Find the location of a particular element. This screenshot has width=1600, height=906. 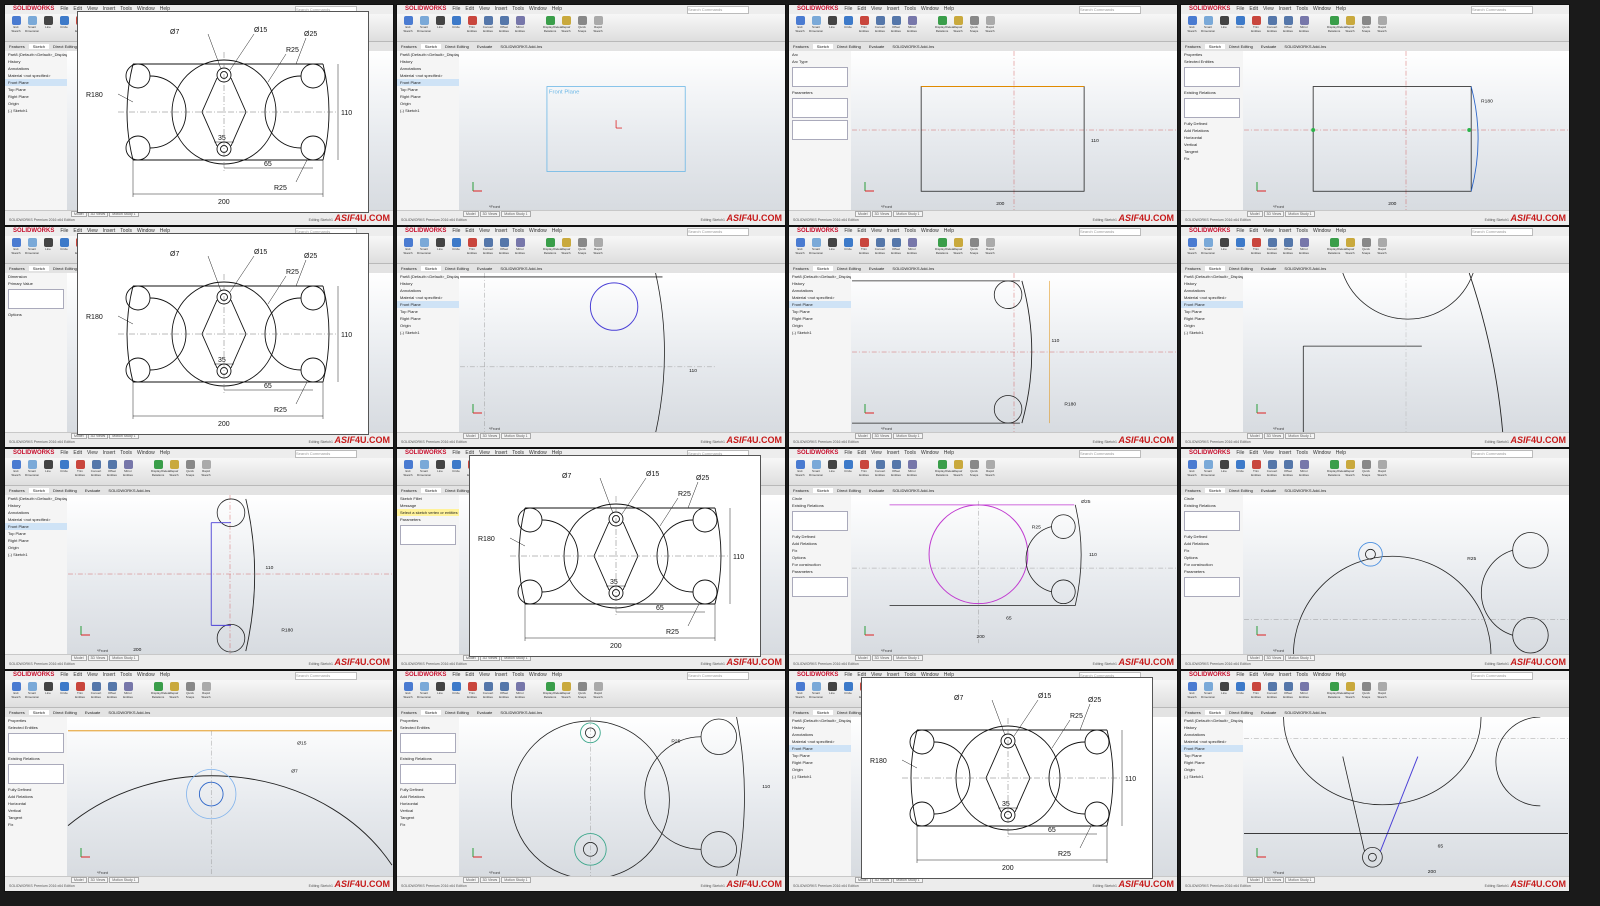

graphics-area: Front Plane *Front is located at coordinates (622, 131).